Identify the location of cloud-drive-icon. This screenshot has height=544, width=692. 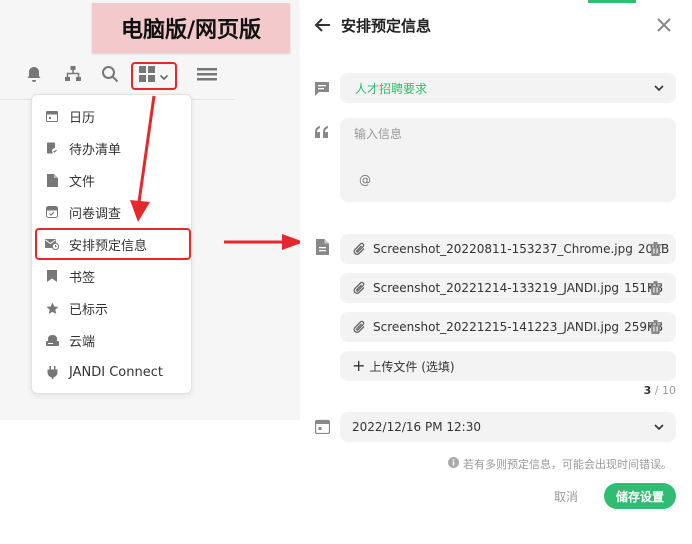
(52, 340).